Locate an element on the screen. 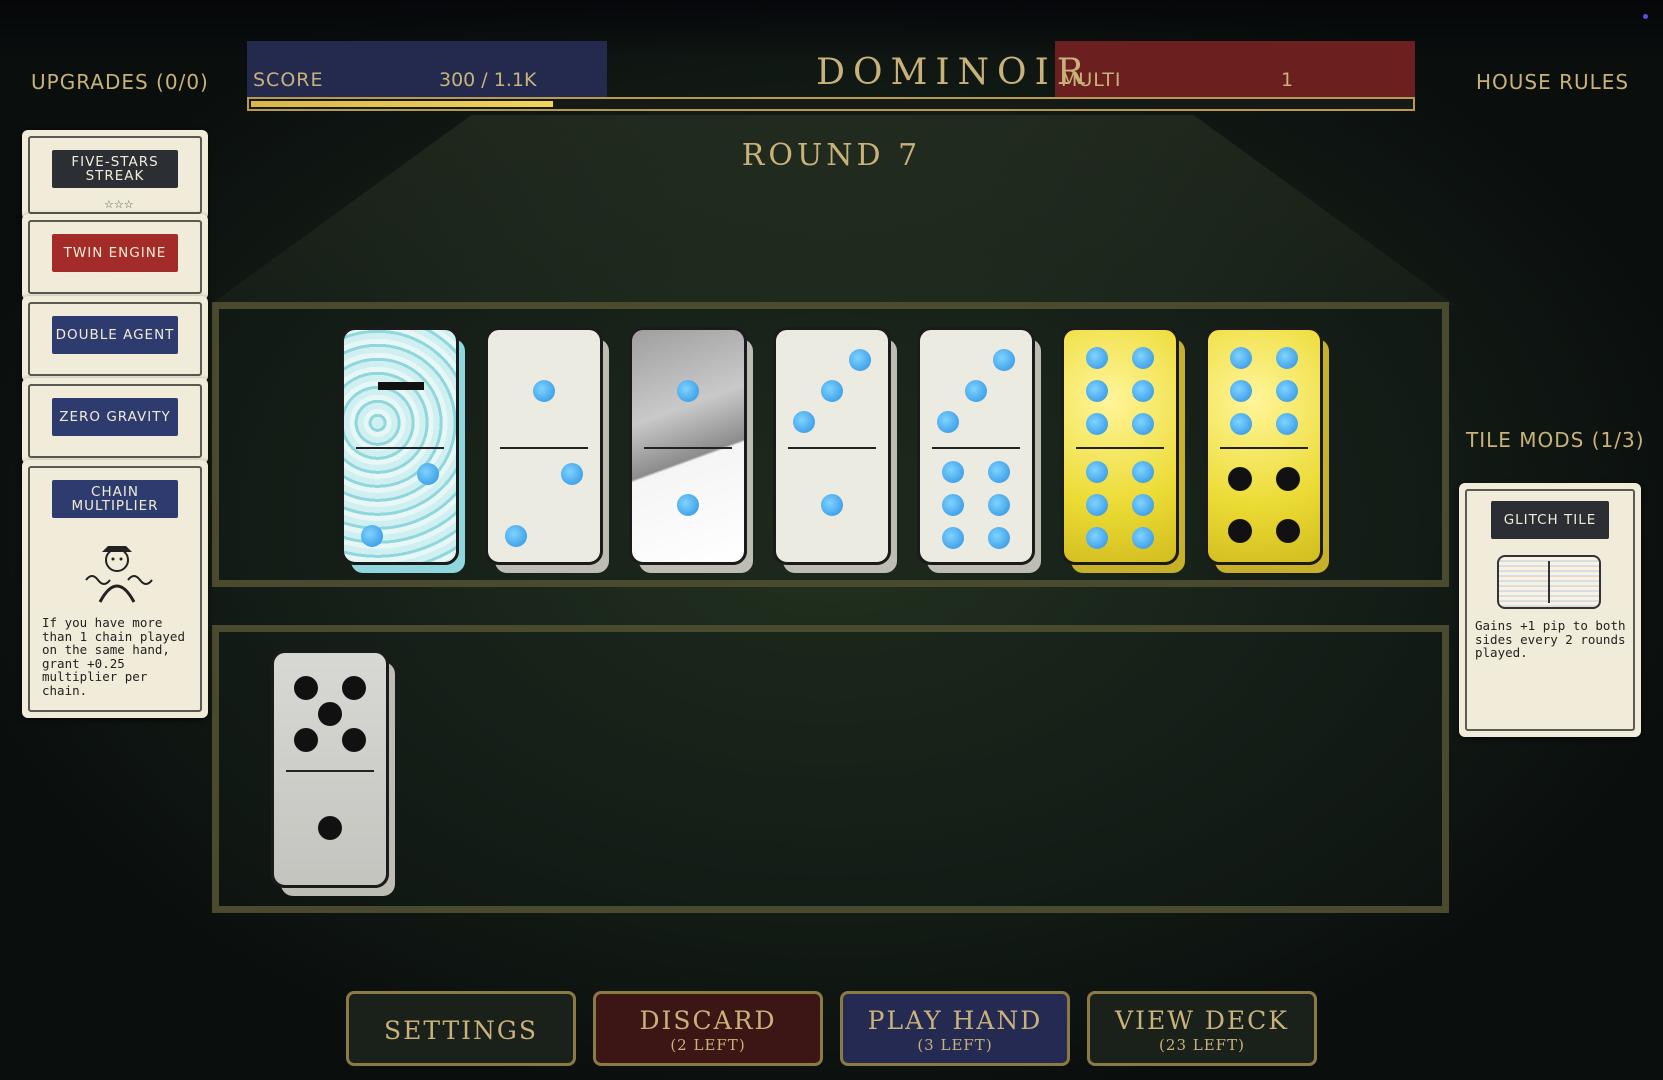 This screenshot has height=1080, width=1663. house-rules-button: HOUSE RULES is located at coordinates (1552, 82).